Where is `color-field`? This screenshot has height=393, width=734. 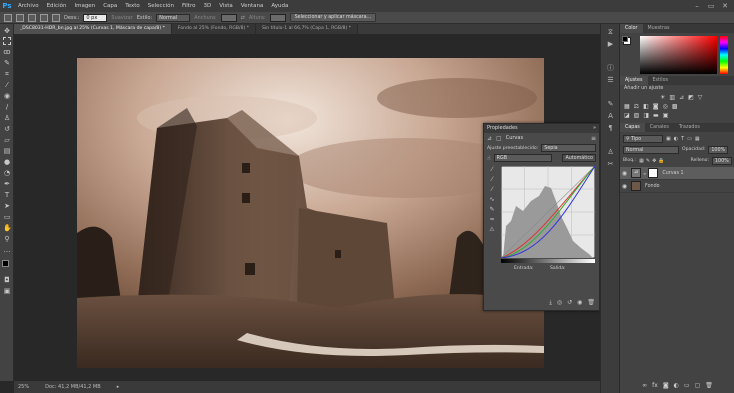
color-field is located at coordinates (678, 55).